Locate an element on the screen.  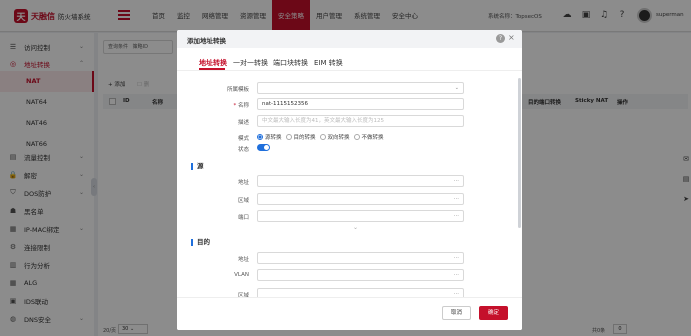
dst-vlan-label: VLAN is located at coordinates (241, 275).